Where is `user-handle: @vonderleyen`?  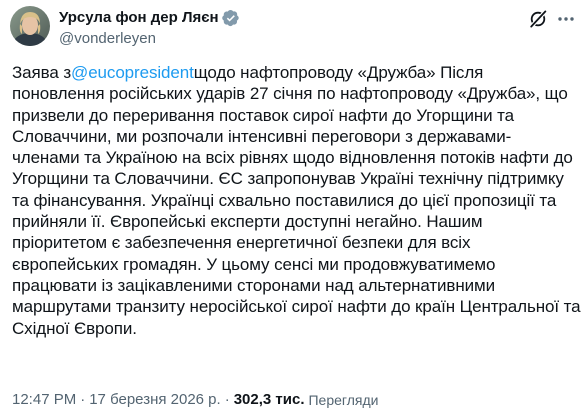 user-handle: @vonderleyen is located at coordinates (107, 39).